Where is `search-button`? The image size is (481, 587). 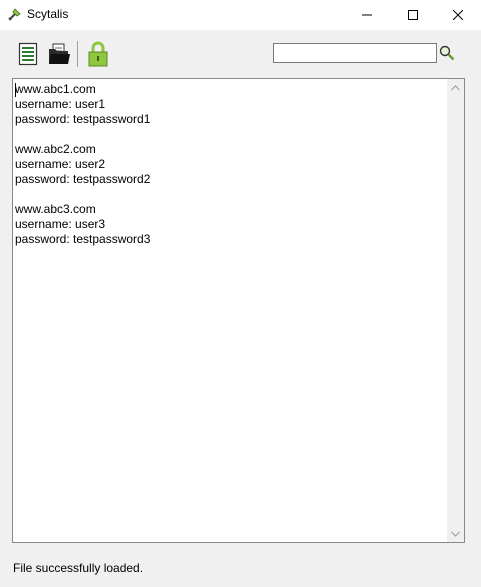
search-button is located at coordinates (447, 53).